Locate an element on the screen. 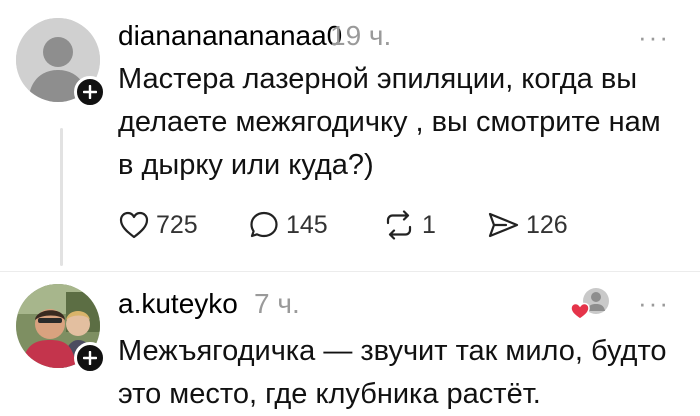 The width and height of the screenshot is (700, 416). send-icon is located at coordinates (503, 225).